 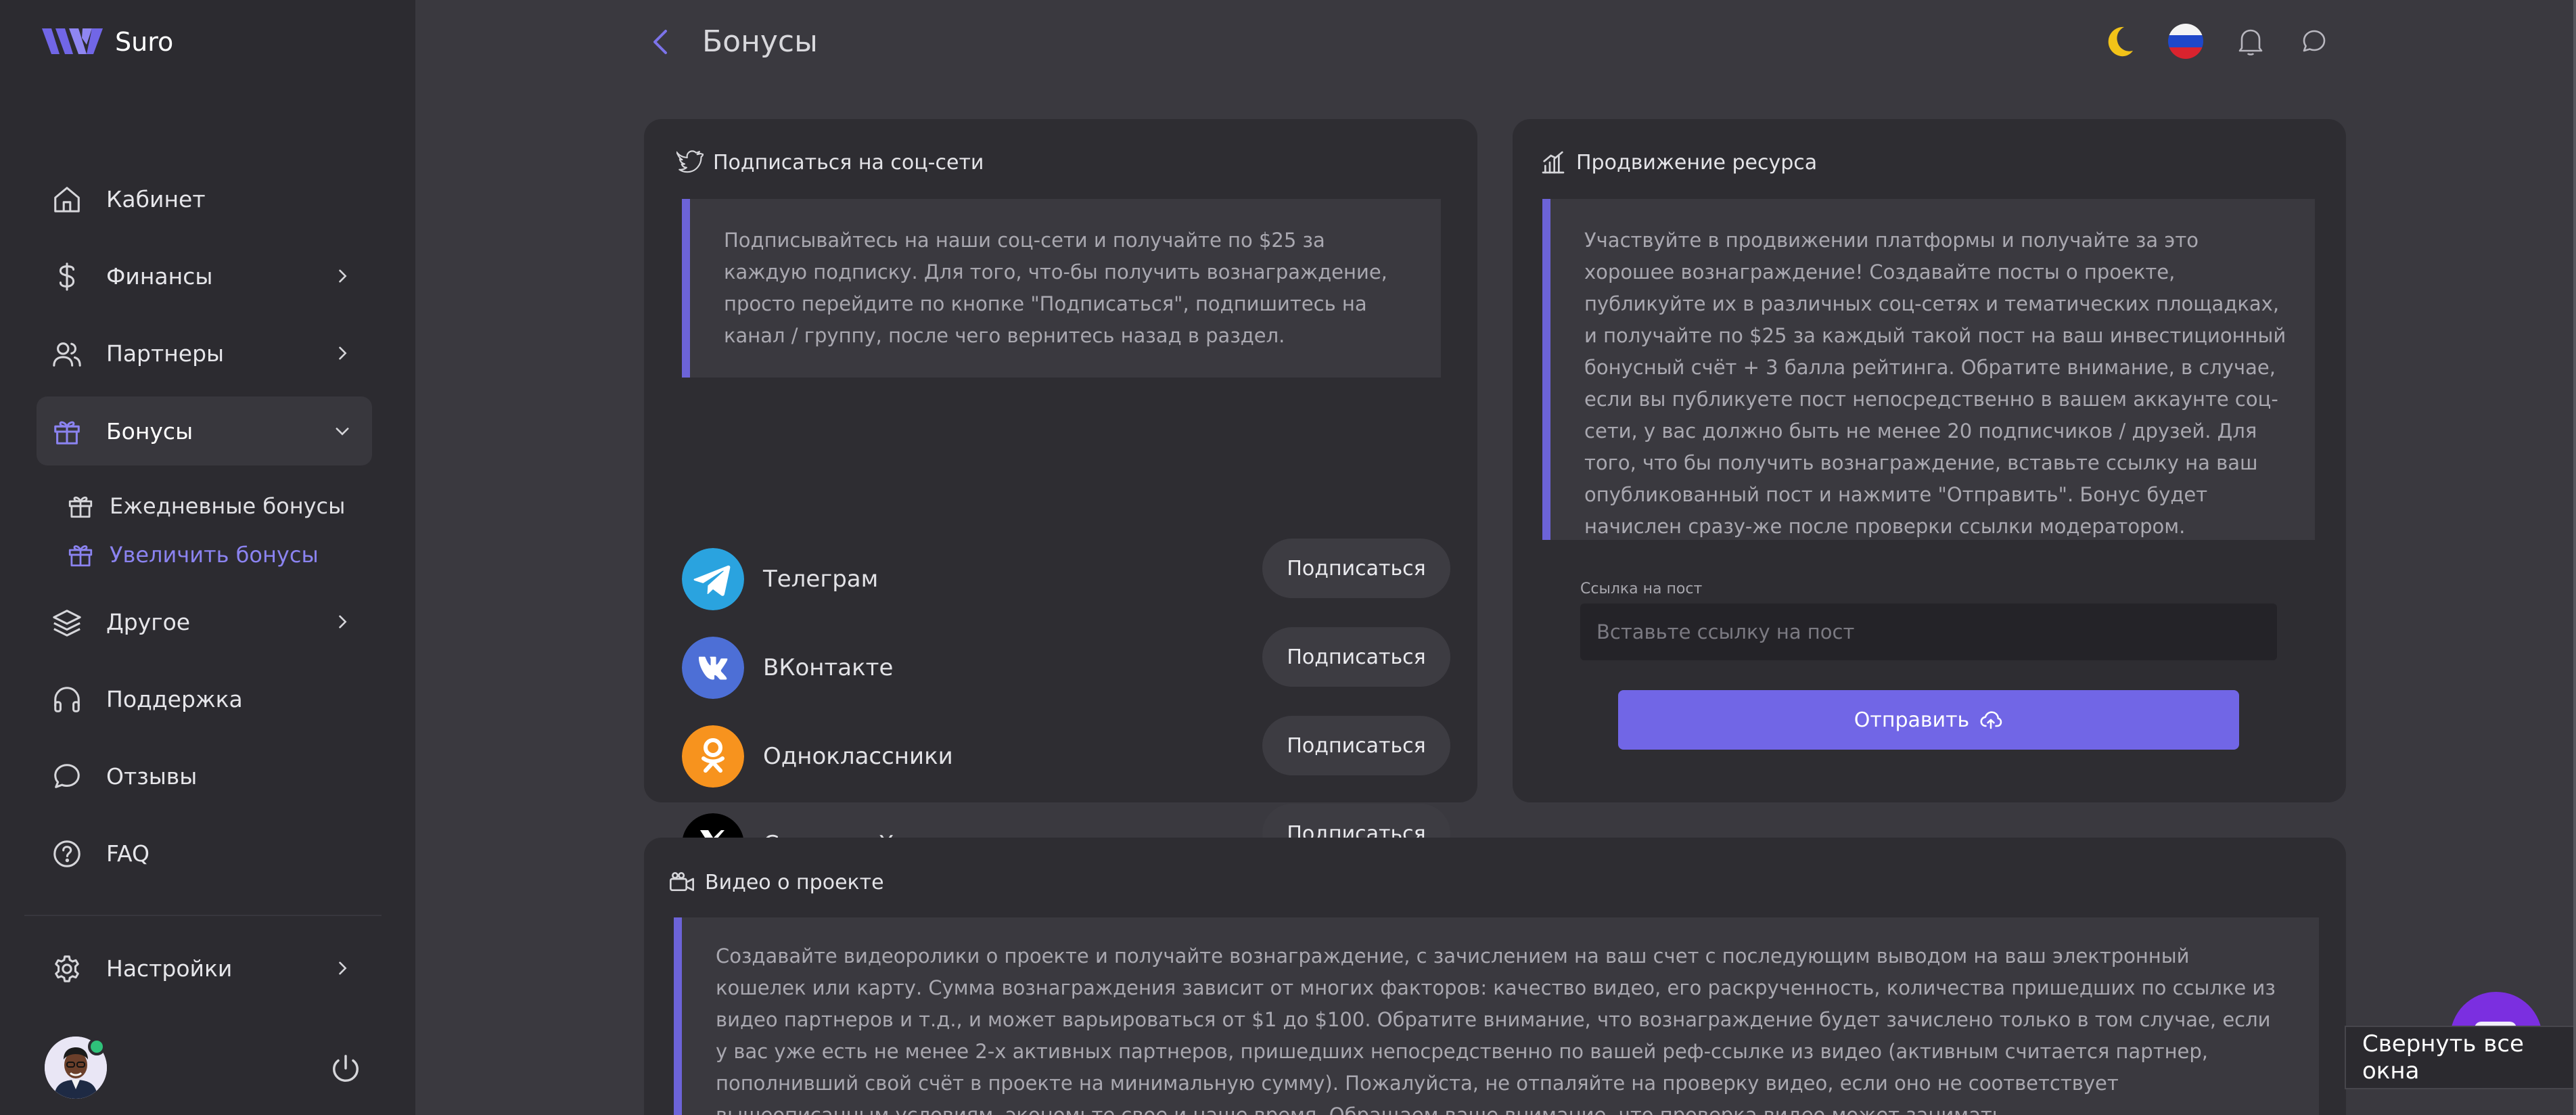 I want to click on social-row-telegram: Телеграм Подписаться, so click(x=1067, y=574).